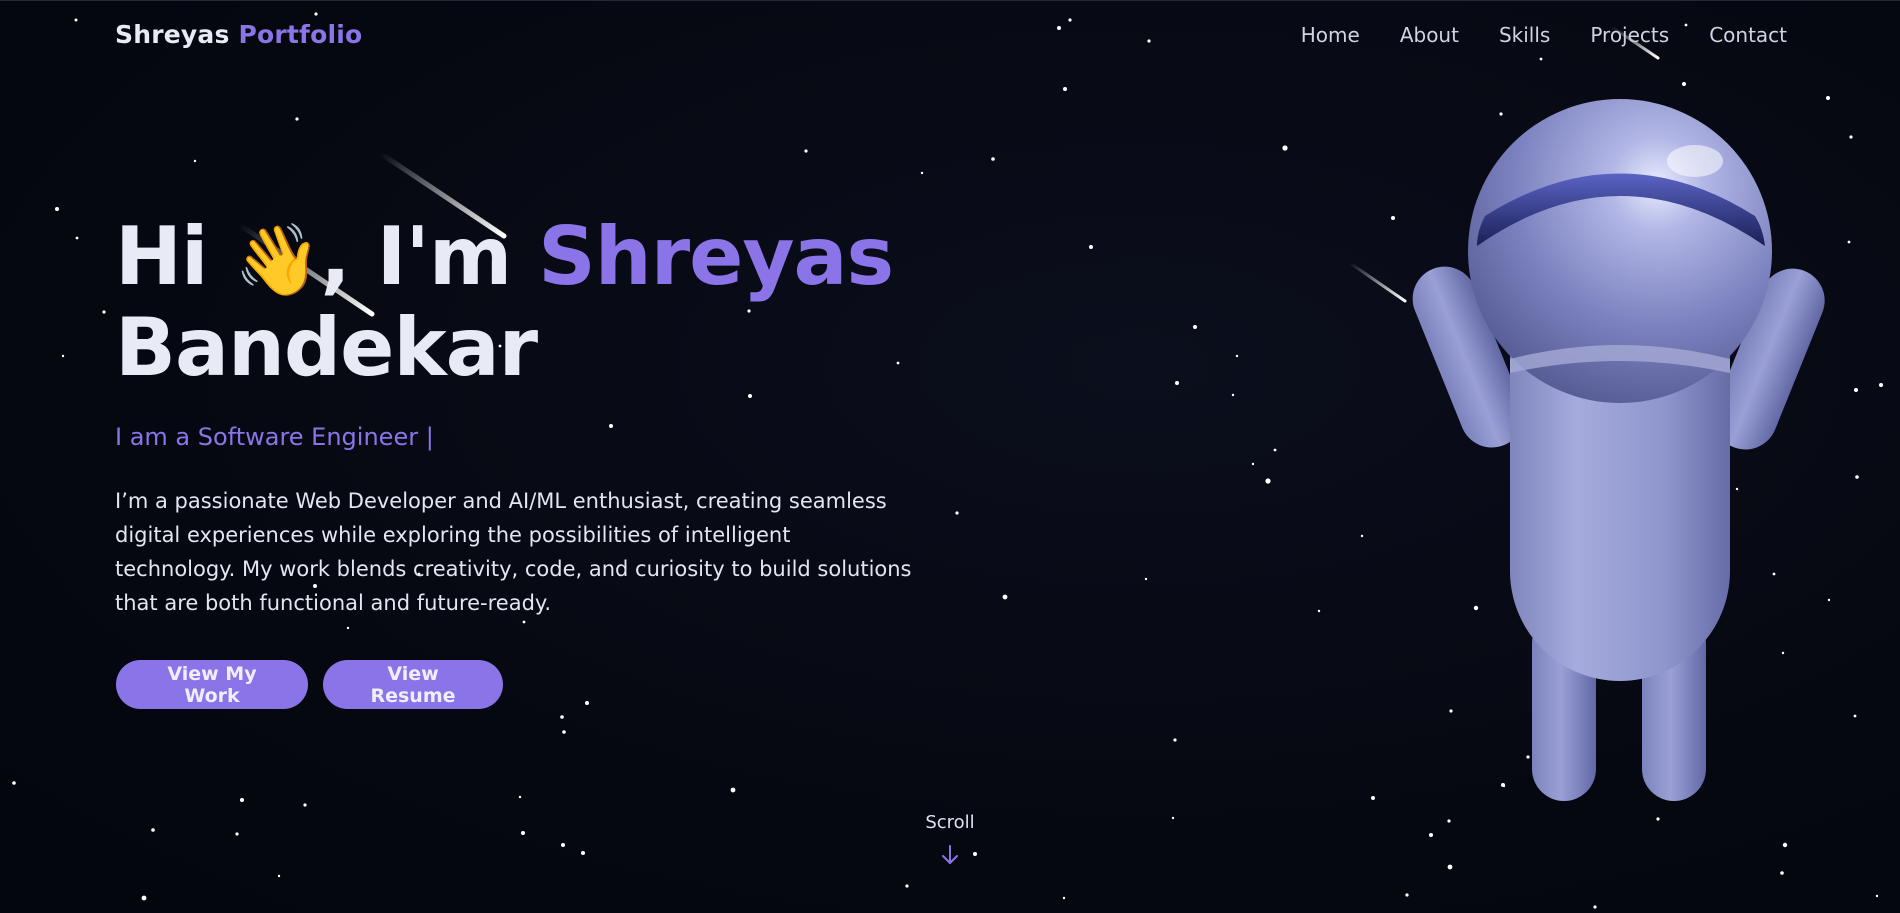 Image resolution: width=1900 pixels, height=913 pixels. I want to click on hero-name-last: Bandekar, so click(326, 347).